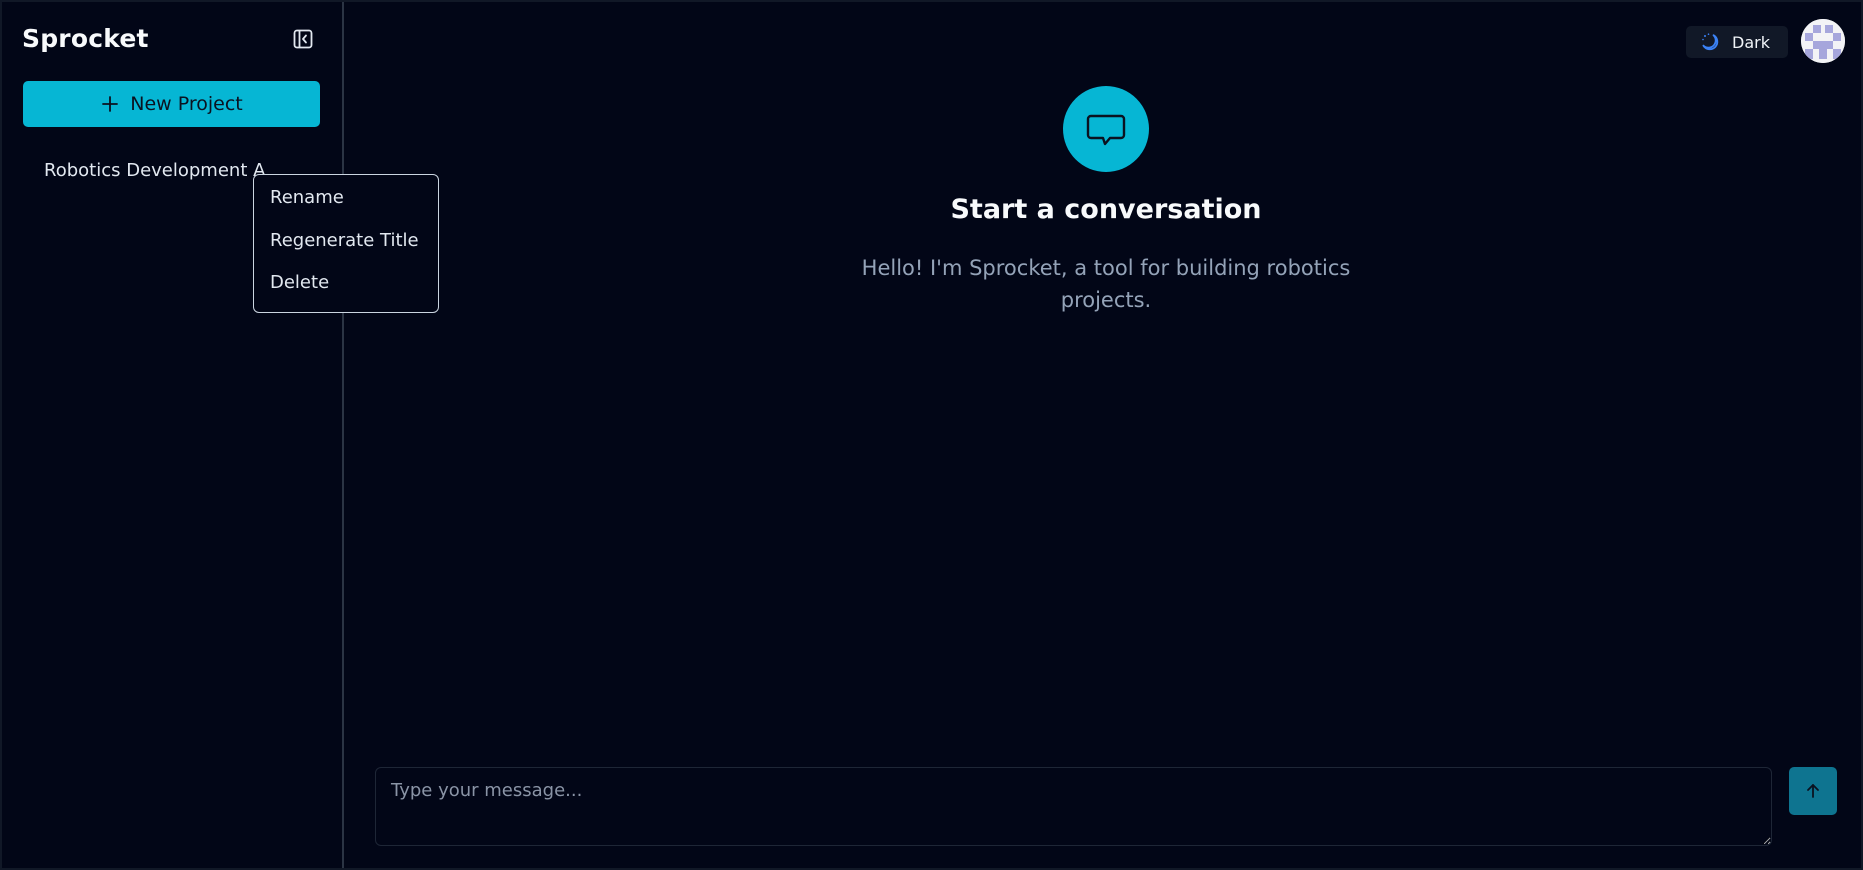 The image size is (1863, 870). Describe the element at coordinates (186, 104) in the screenshot. I see `new-project-label: New Project` at that location.